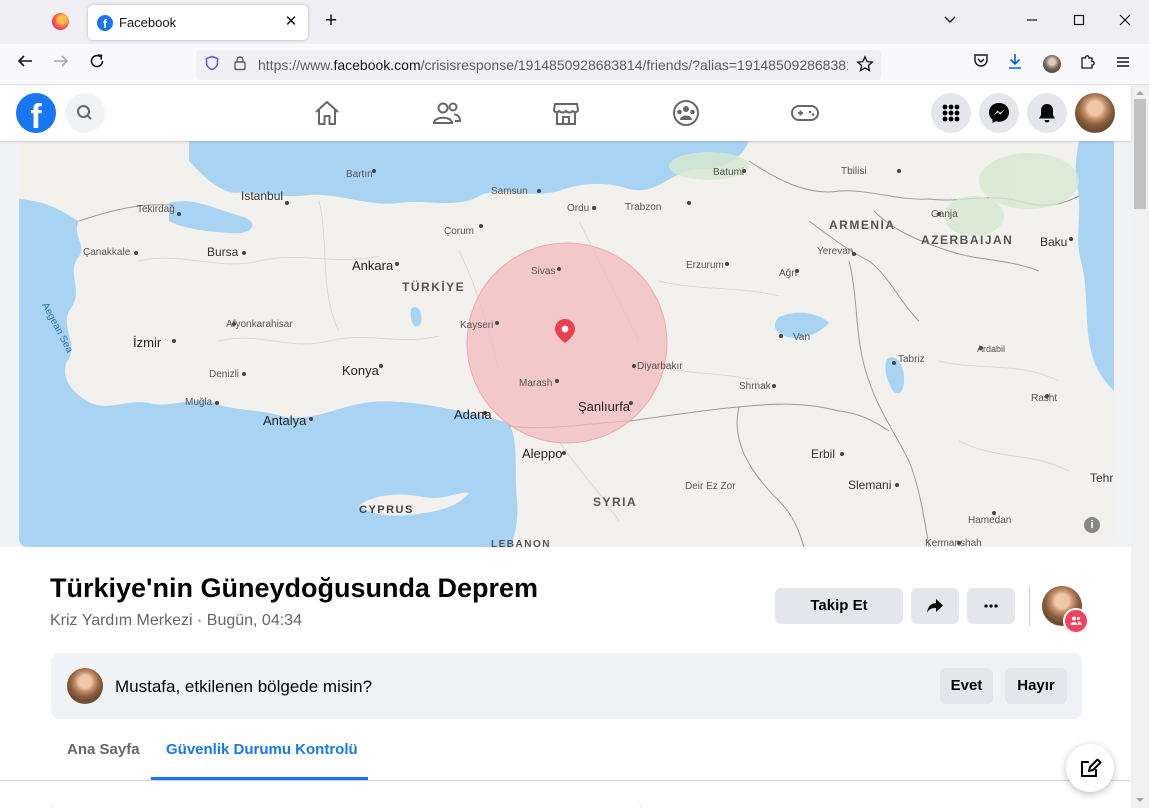 This screenshot has width=1149, height=808. What do you see at coordinates (1140, 154) in the screenshot?
I see `scrollbar-thumb` at bounding box center [1140, 154].